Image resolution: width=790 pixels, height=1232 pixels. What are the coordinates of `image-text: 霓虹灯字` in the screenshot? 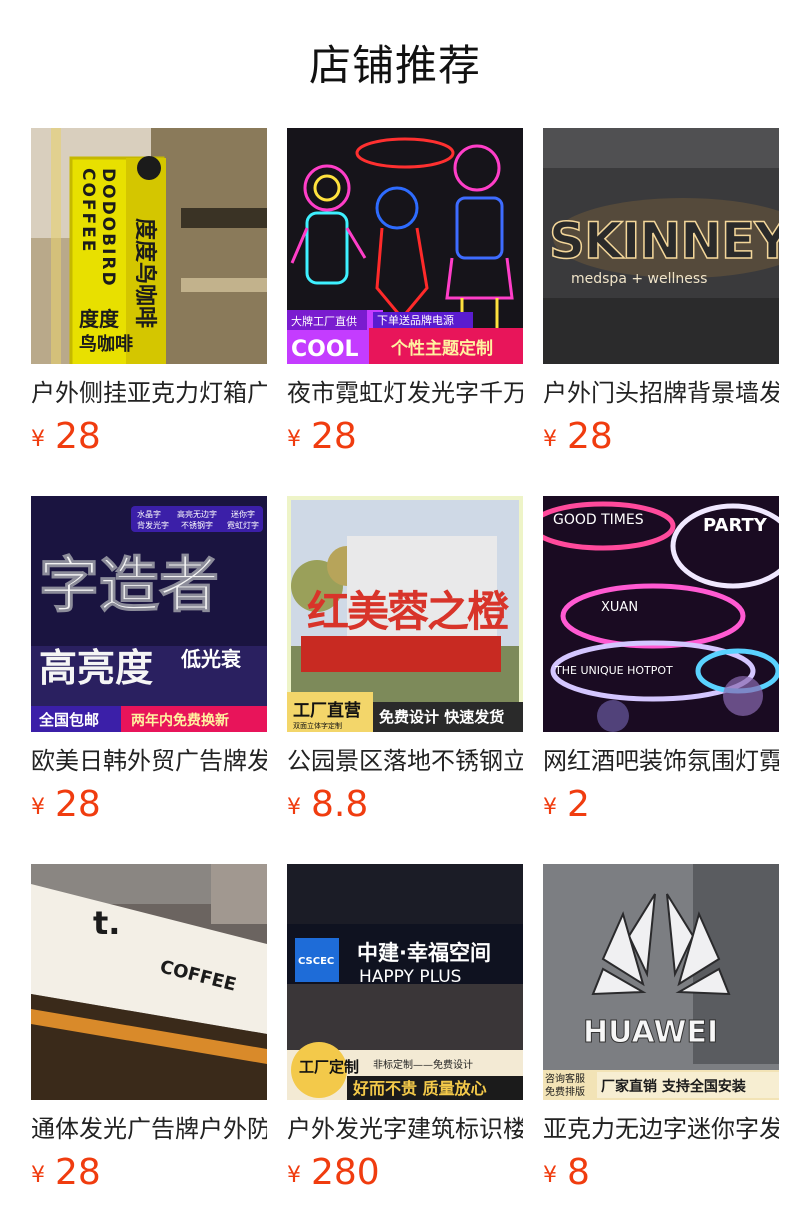 It's located at (243, 525).